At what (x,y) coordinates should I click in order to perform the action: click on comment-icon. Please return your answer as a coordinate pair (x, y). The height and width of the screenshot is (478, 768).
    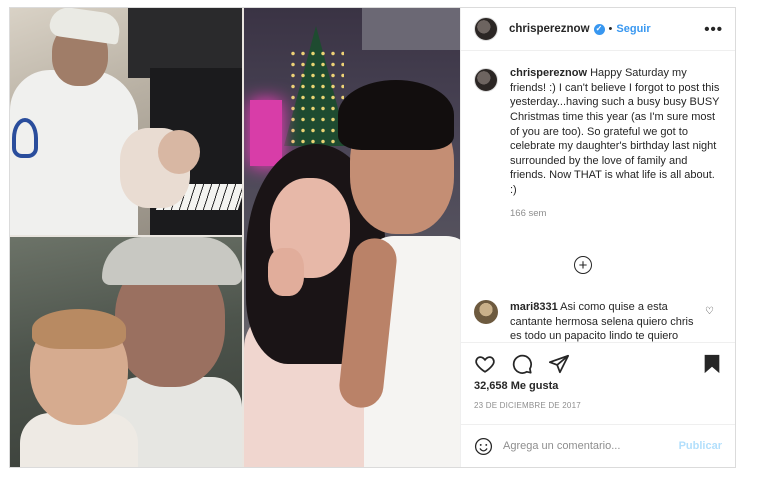
    Looking at the image, I should click on (522, 364).